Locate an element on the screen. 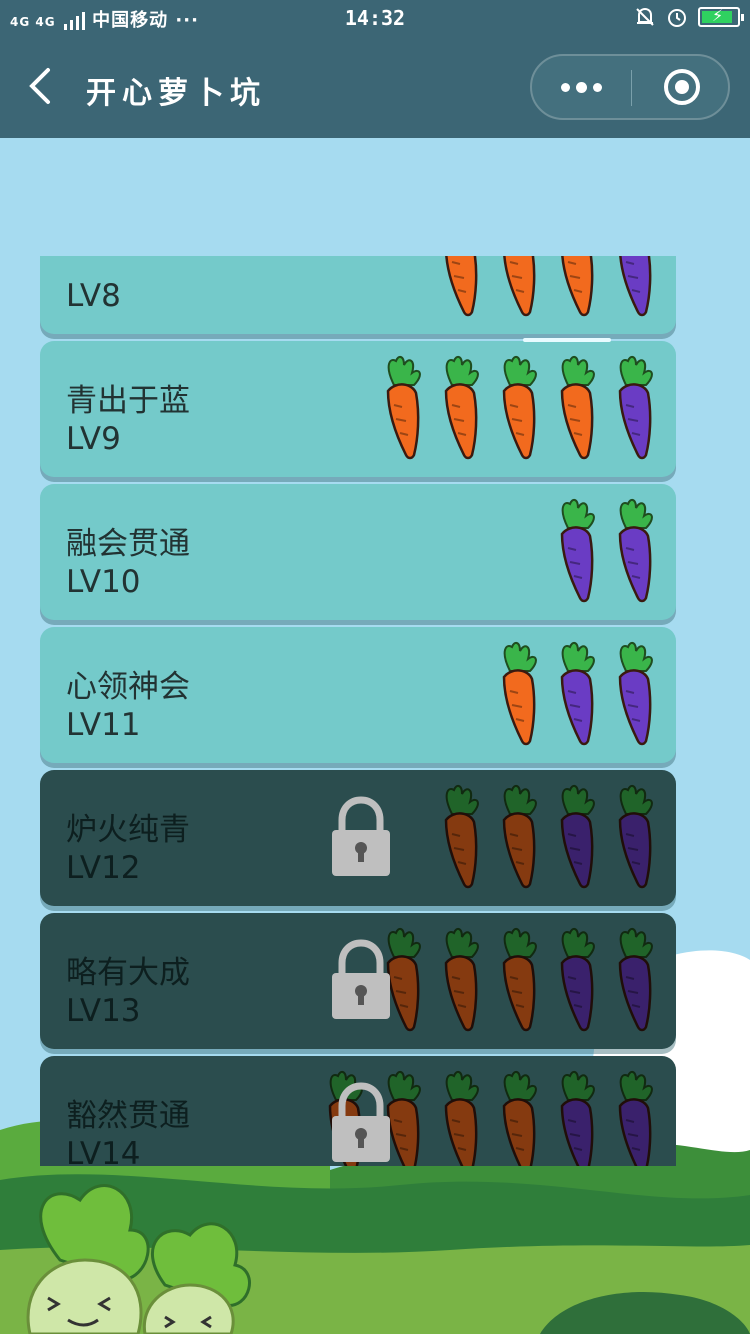 Image resolution: width=750 pixels, height=1334 pixels. level-name: 青出于蓝 is located at coordinates (128, 401).